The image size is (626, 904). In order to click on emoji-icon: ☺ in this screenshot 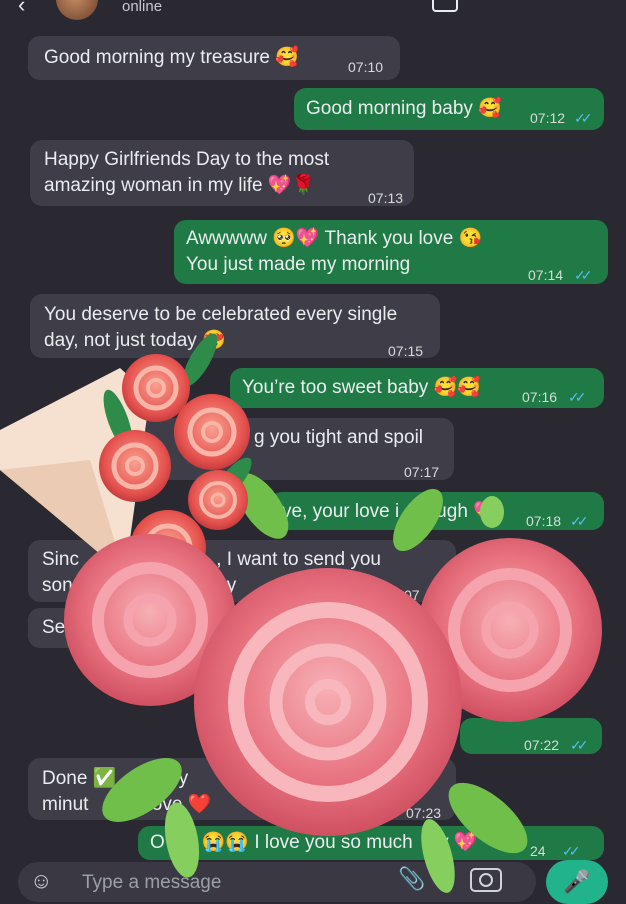, I will do `click(41, 881)`.